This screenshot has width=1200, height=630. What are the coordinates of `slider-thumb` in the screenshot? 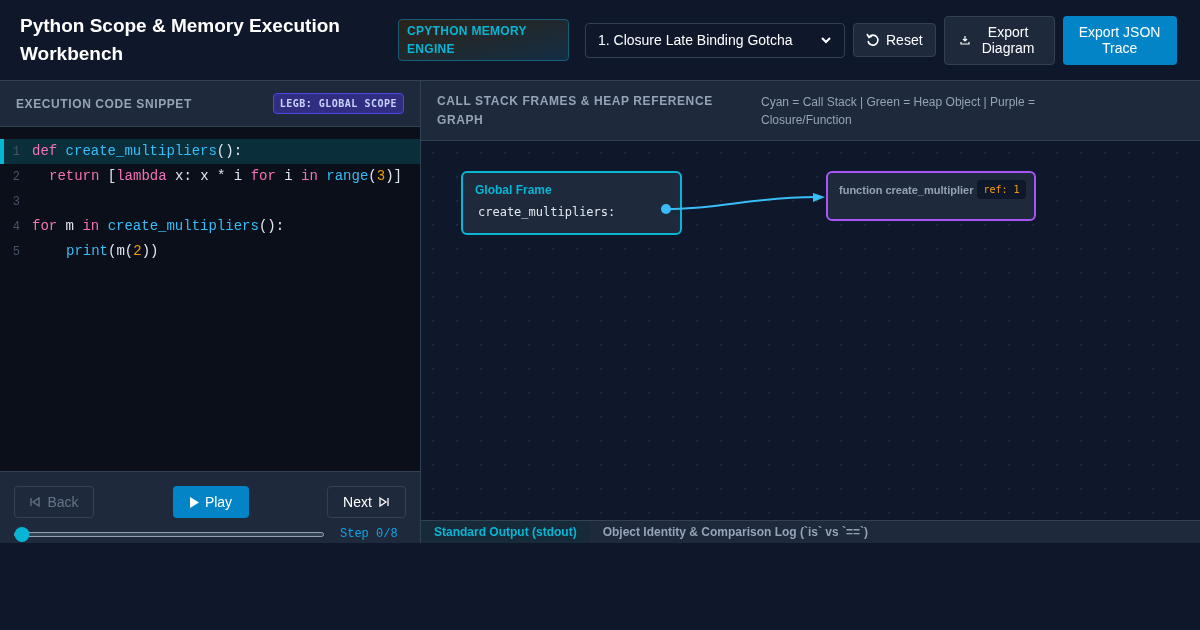 It's located at (22, 534).